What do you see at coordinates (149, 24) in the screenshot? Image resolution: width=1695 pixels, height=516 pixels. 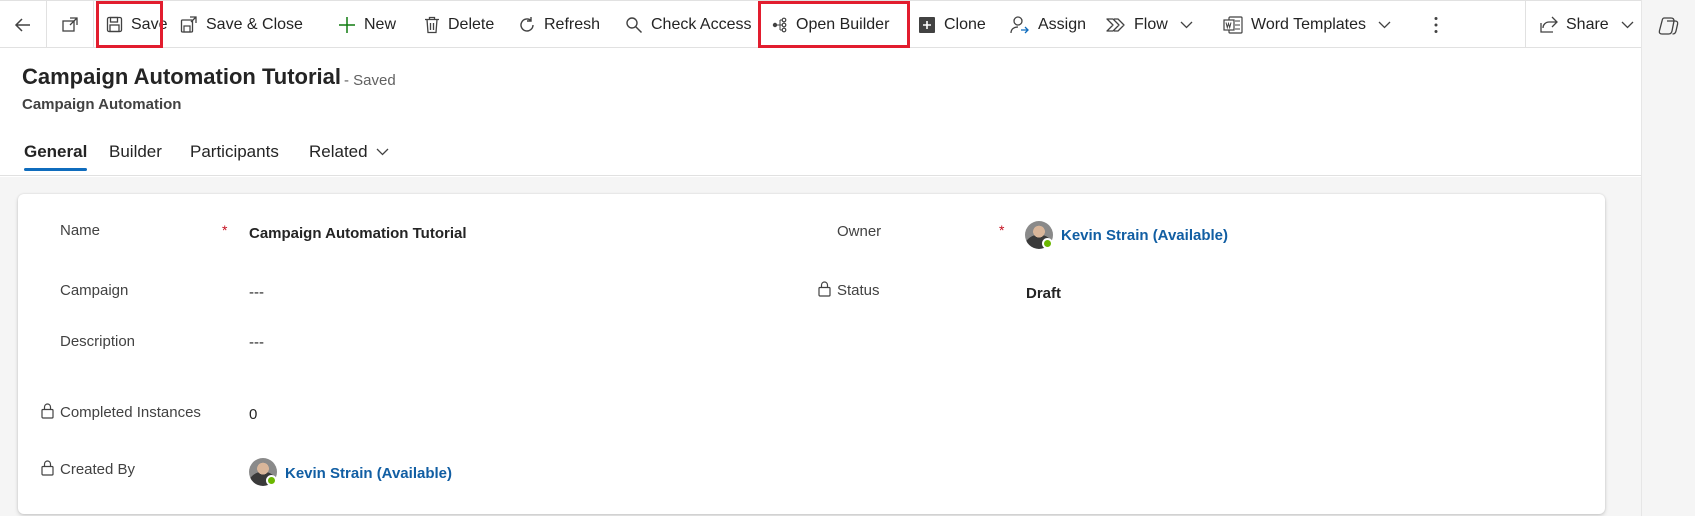 I see `save-label: Save` at bounding box center [149, 24].